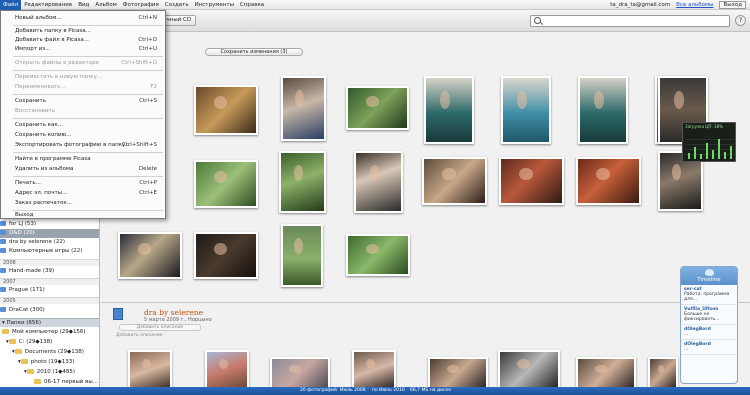  What do you see at coordinates (254, 52) in the screenshot?
I see `save-changes-button: Сохранить изменения (3)` at bounding box center [254, 52].